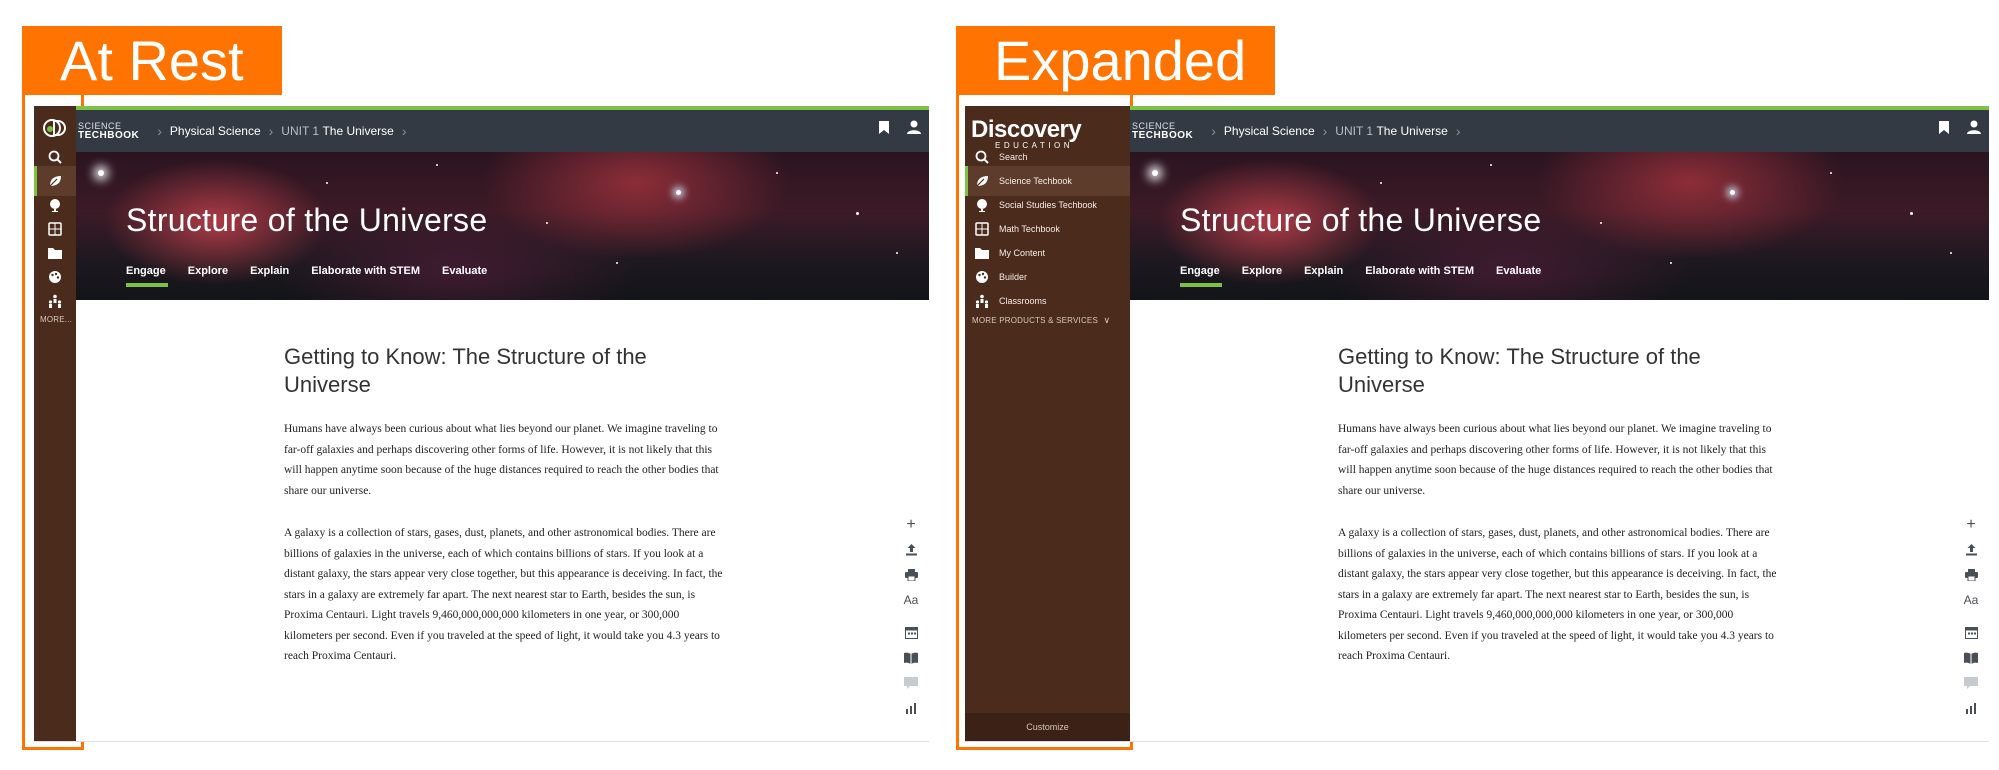 This screenshot has width=1999, height=770. I want to click on calculator-icon, so click(982, 229).